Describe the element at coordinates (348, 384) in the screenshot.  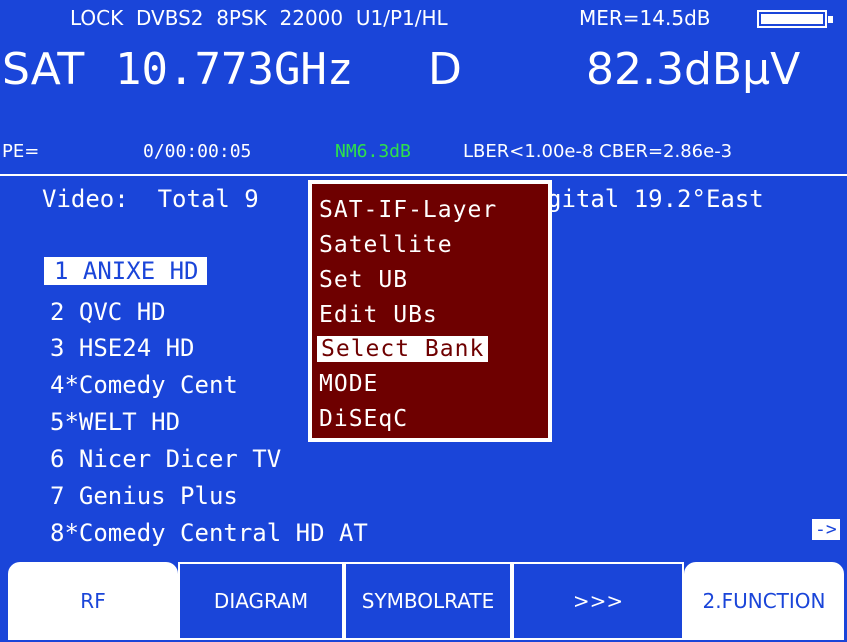
I see `menu-item-mode: MODE` at that location.